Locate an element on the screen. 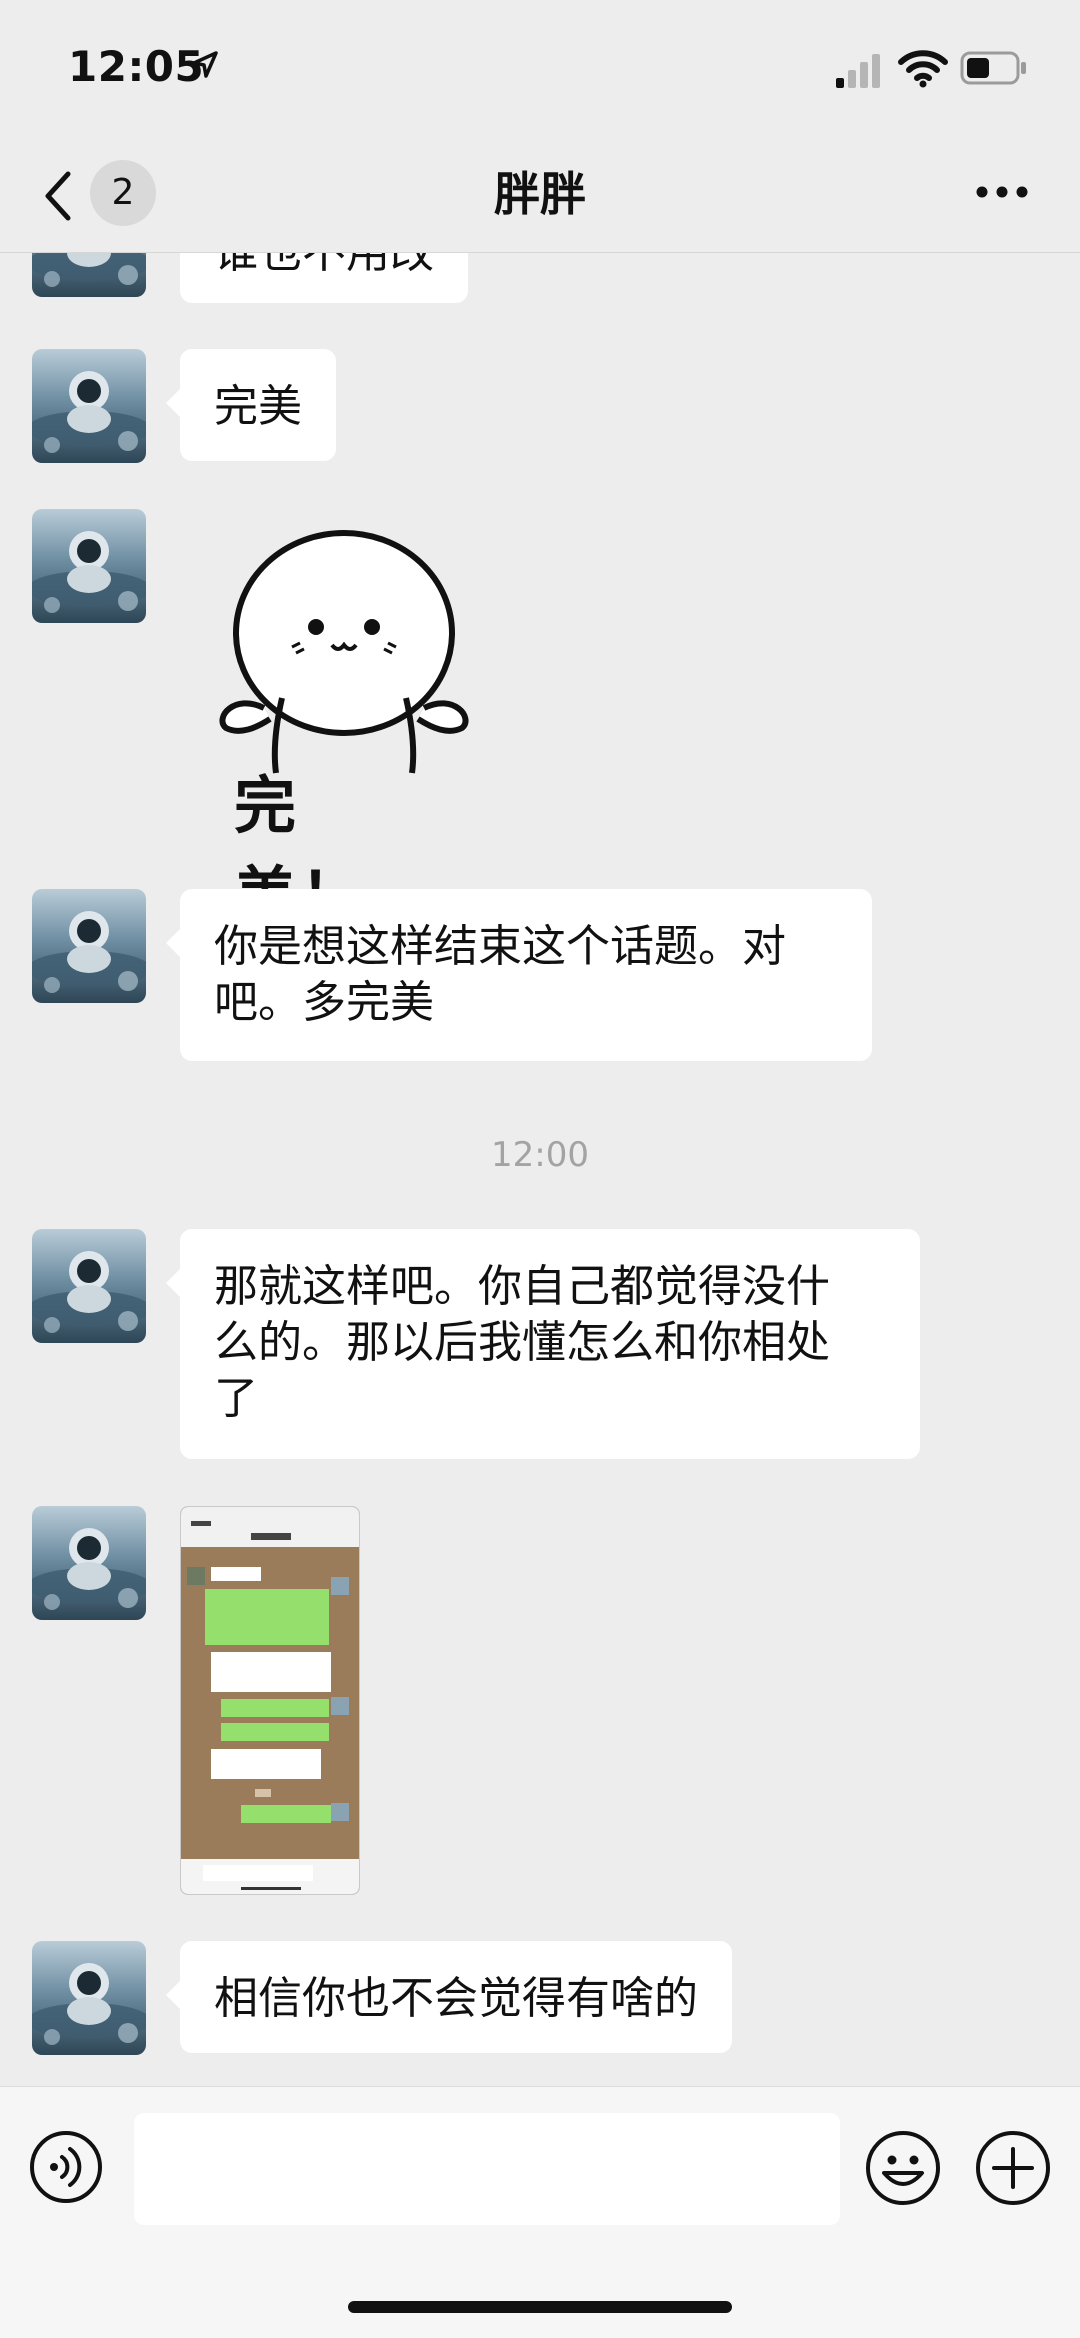 Image resolution: width=1080 pixels, height=2338 pixels. chat-title: 胖胖 is located at coordinates (540, 194).